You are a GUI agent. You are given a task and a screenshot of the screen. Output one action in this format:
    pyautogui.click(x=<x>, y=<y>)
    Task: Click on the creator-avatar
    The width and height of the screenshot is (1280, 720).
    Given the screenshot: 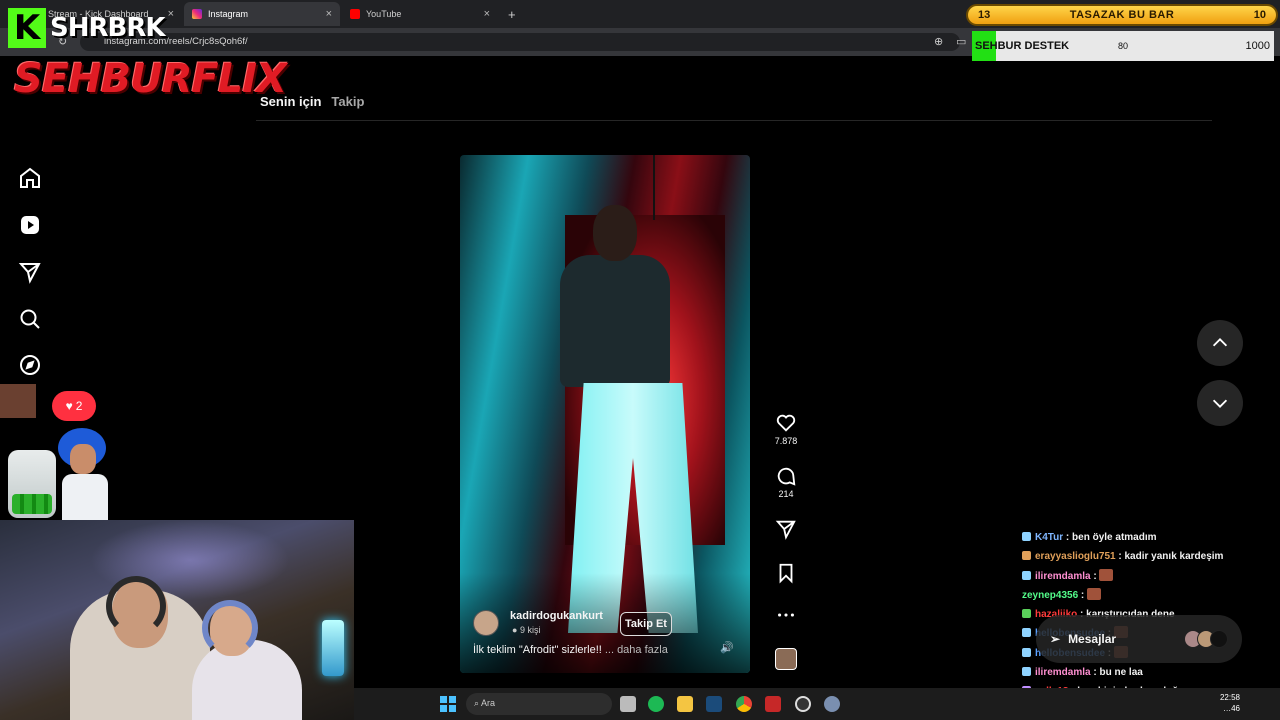 What is the action you would take?
    pyautogui.click(x=486, y=623)
    